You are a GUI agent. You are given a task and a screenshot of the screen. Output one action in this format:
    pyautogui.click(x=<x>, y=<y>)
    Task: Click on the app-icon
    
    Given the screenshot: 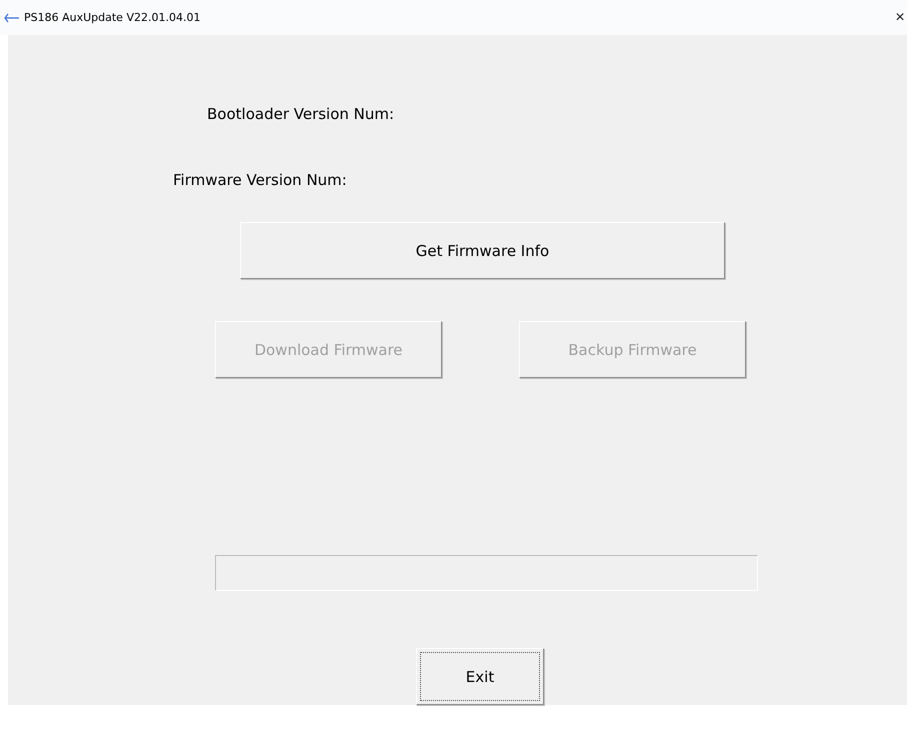 What is the action you would take?
    pyautogui.click(x=12, y=17)
    